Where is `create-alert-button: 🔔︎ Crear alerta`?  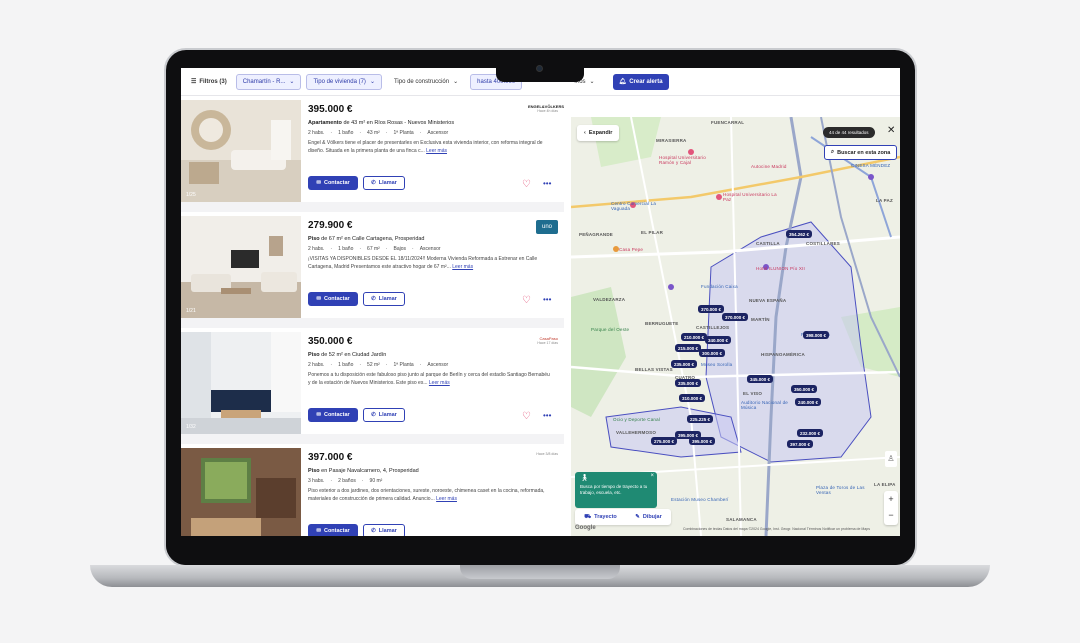
create-alert-button: 🔔︎ Crear alerta is located at coordinates (640, 81).